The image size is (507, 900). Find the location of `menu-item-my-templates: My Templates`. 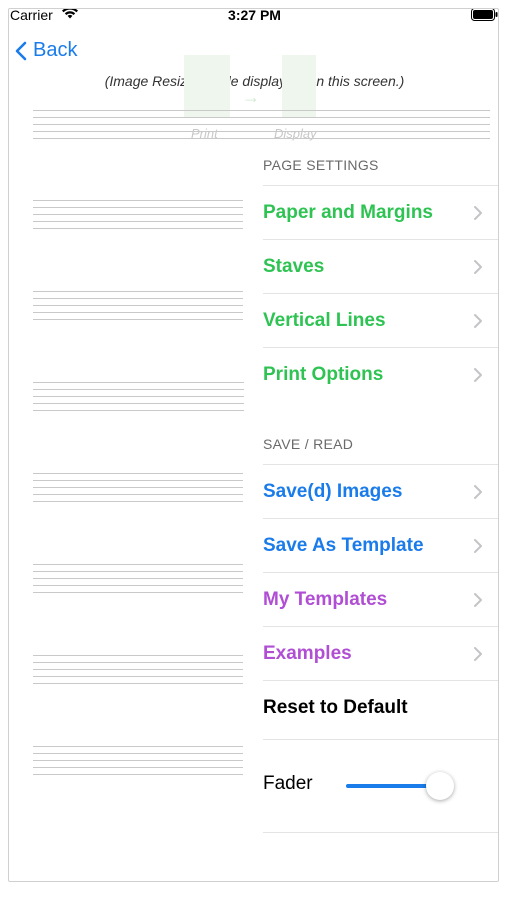

menu-item-my-templates: My Templates is located at coordinates (380, 599).